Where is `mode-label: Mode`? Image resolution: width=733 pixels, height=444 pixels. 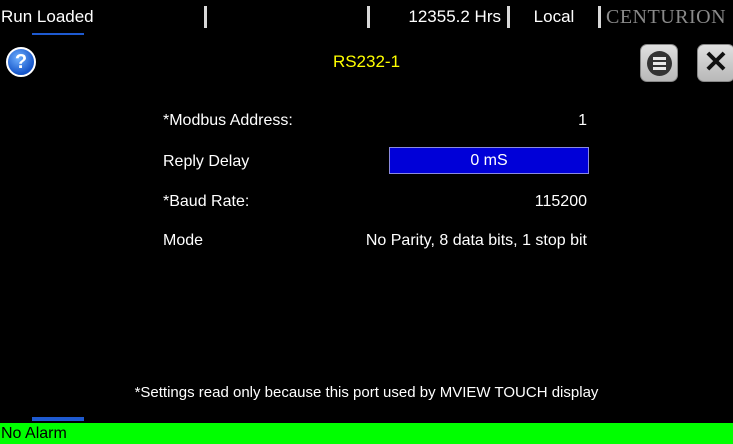
mode-label: Mode is located at coordinates (183, 240).